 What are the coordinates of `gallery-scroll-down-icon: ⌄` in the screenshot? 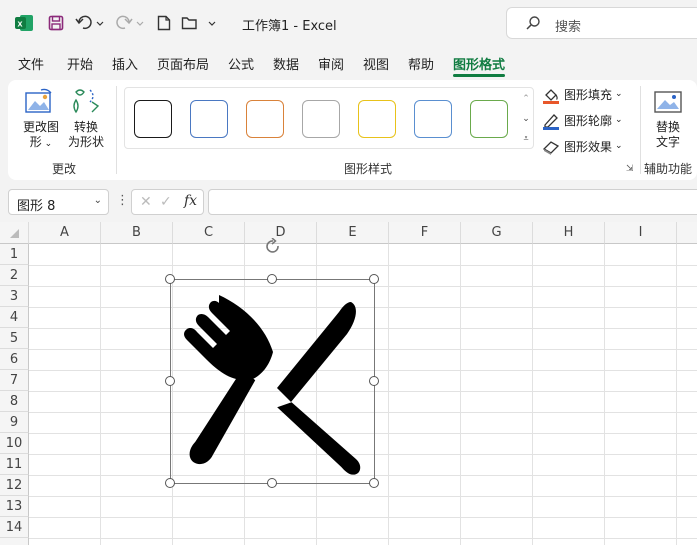 It's located at (526, 119).